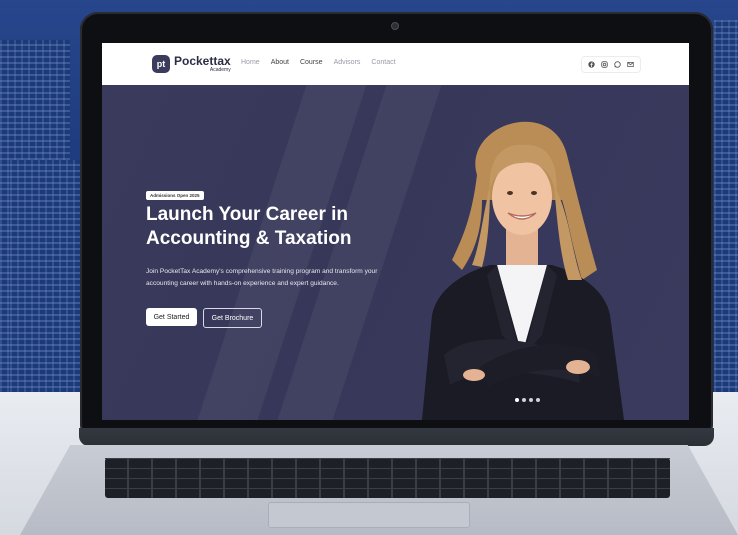 The height and width of the screenshot is (535, 738). Describe the element at coordinates (383, 62) in the screenshot. I see `nav-contact-link: Contact` at that location.